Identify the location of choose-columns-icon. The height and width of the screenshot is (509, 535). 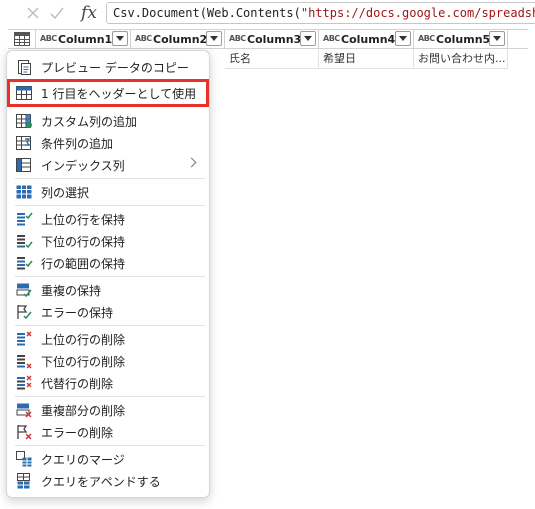
(24, 192).